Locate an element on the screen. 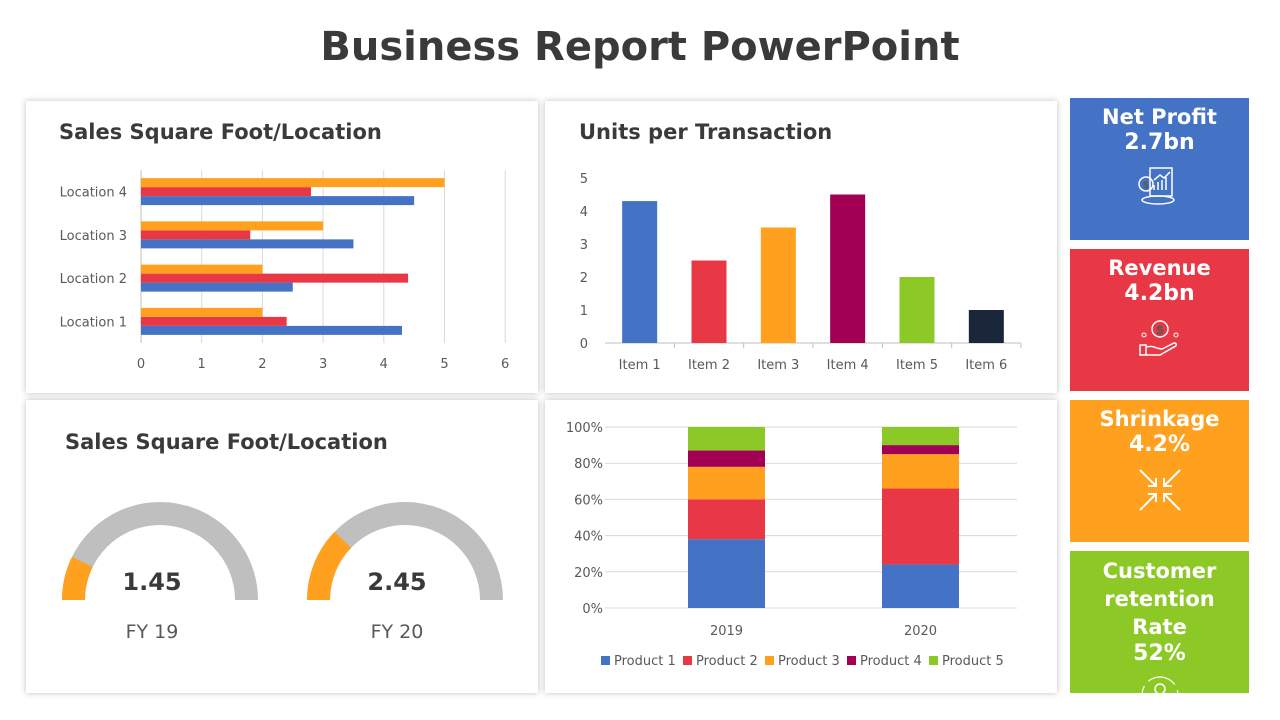  kpi-card: Shrinkage 4.2% is located at coordinates (1159, 471).